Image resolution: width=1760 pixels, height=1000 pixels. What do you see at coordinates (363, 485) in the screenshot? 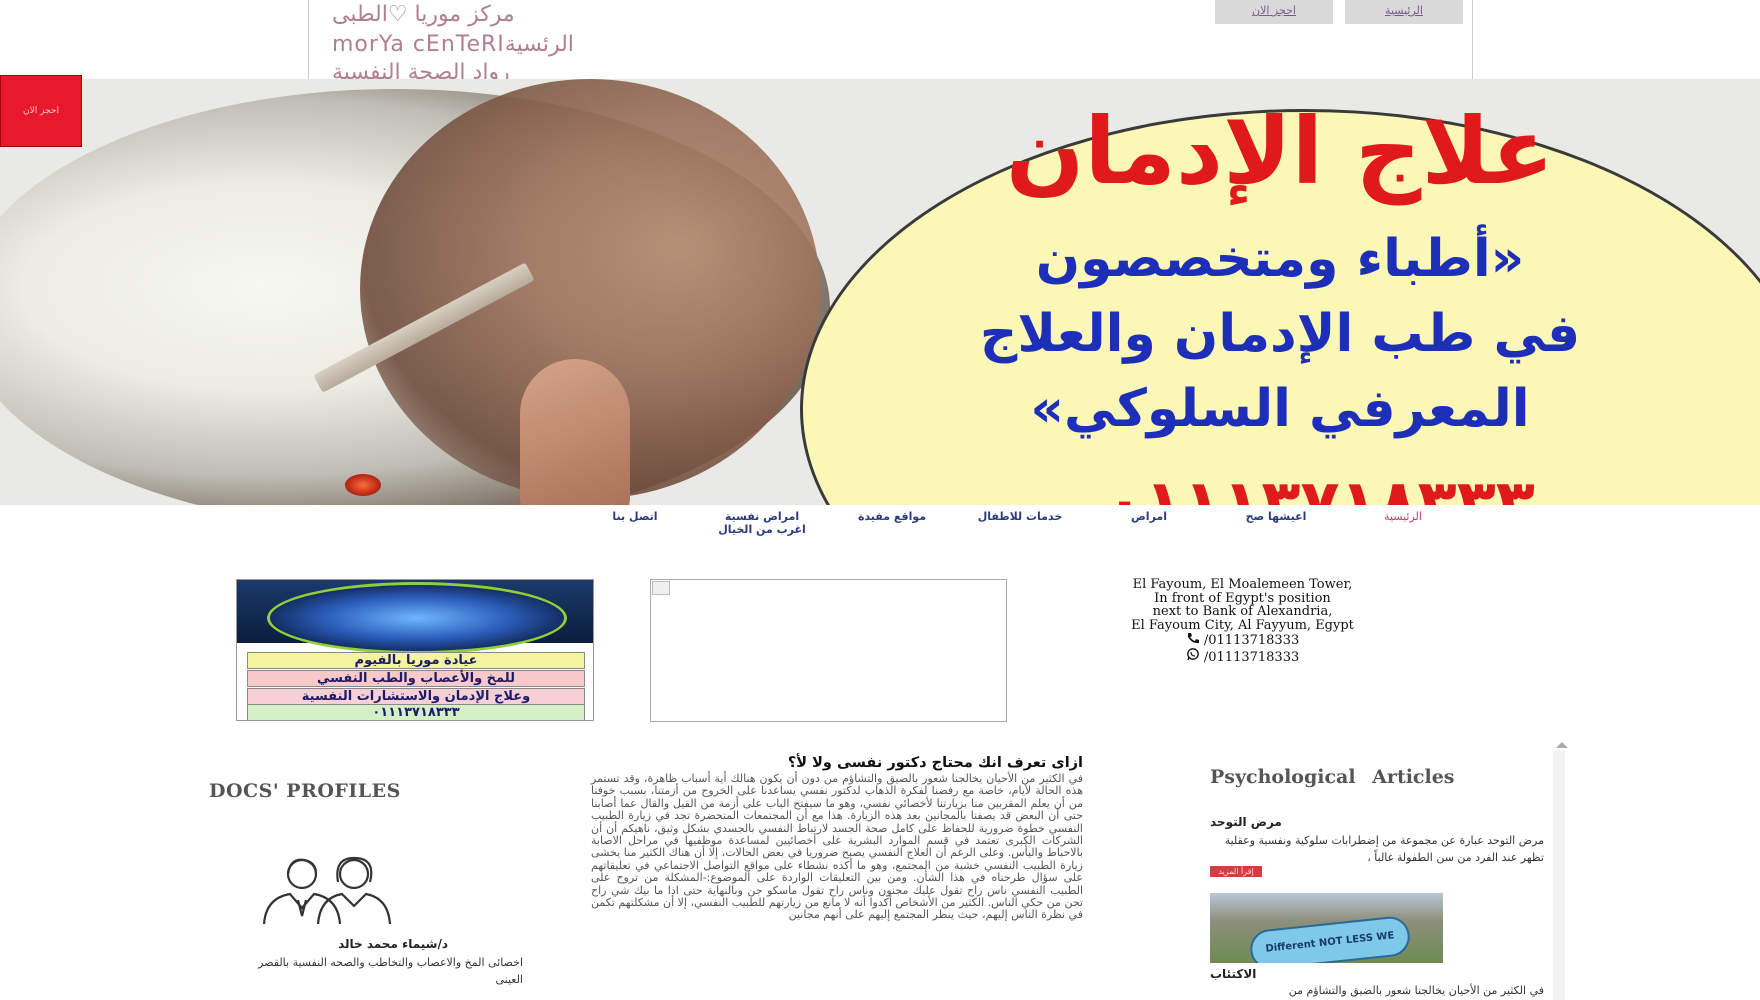
I see `cigarette-ember` at bounding box center [363, 485].